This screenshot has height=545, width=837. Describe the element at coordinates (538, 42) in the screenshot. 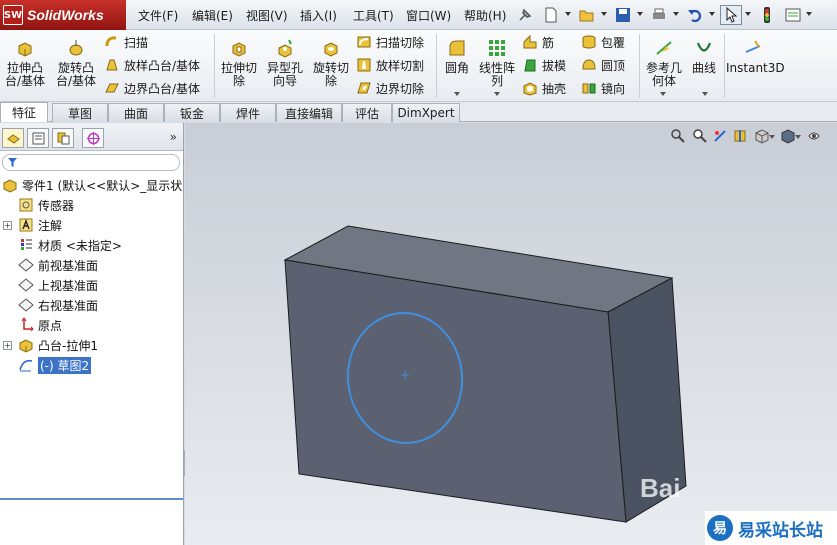

I see `rib-button: 筋` at that location.